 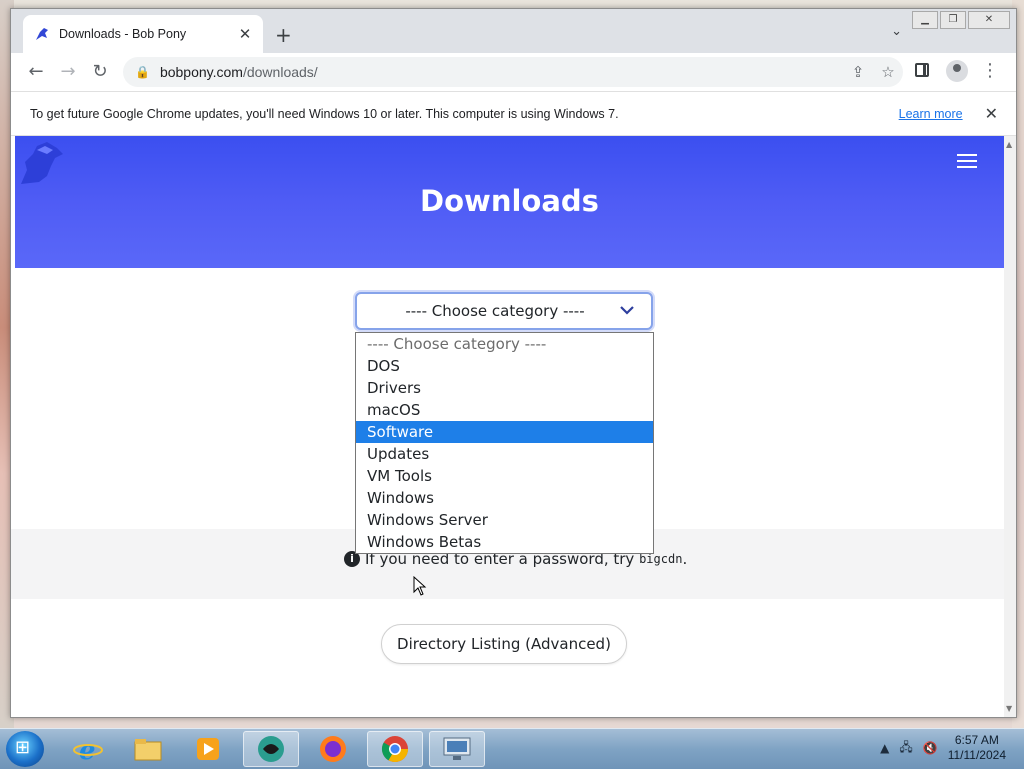 What do you see at coordinates (504, 432) in the screenshot?
I see `dropdown-option-highlighted: Software` at bounding box center [504, 432].